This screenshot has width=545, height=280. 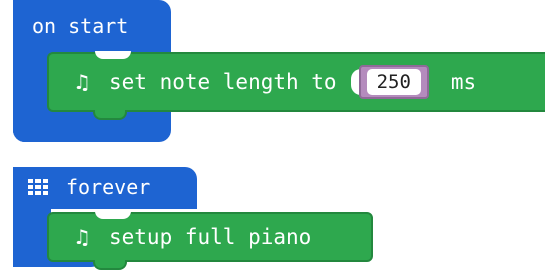 I want to click on forever-label: forever, so click(x=108, y=187).